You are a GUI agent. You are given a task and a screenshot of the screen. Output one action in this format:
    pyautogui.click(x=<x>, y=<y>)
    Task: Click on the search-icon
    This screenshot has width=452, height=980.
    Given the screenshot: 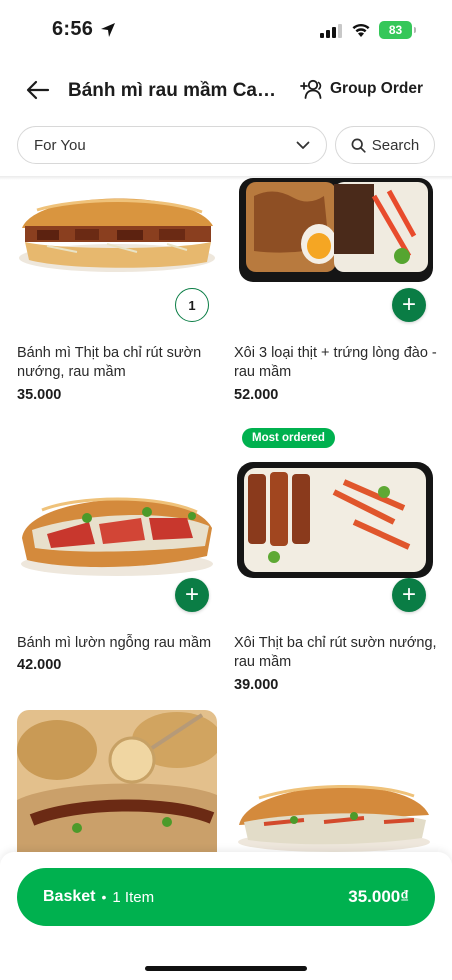 What is the action you would take?
    pyautogui.click(x=358, y=145)
    